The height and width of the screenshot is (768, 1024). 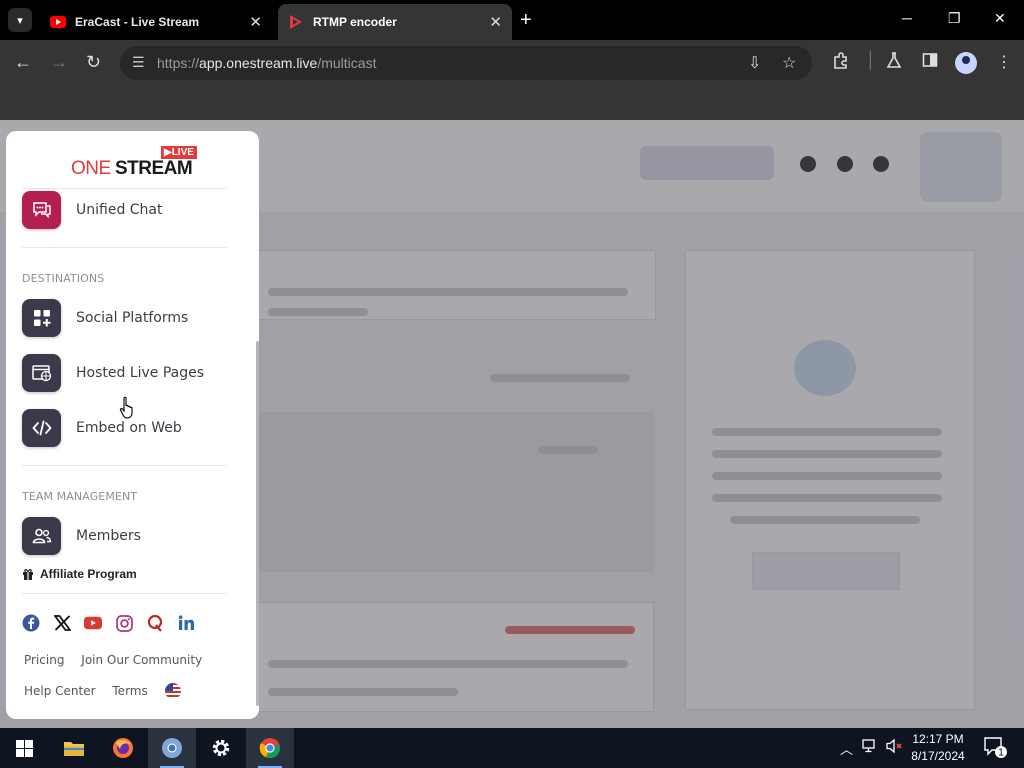 I want to click on new-tab-icon: +, so click(x=526, y=20).